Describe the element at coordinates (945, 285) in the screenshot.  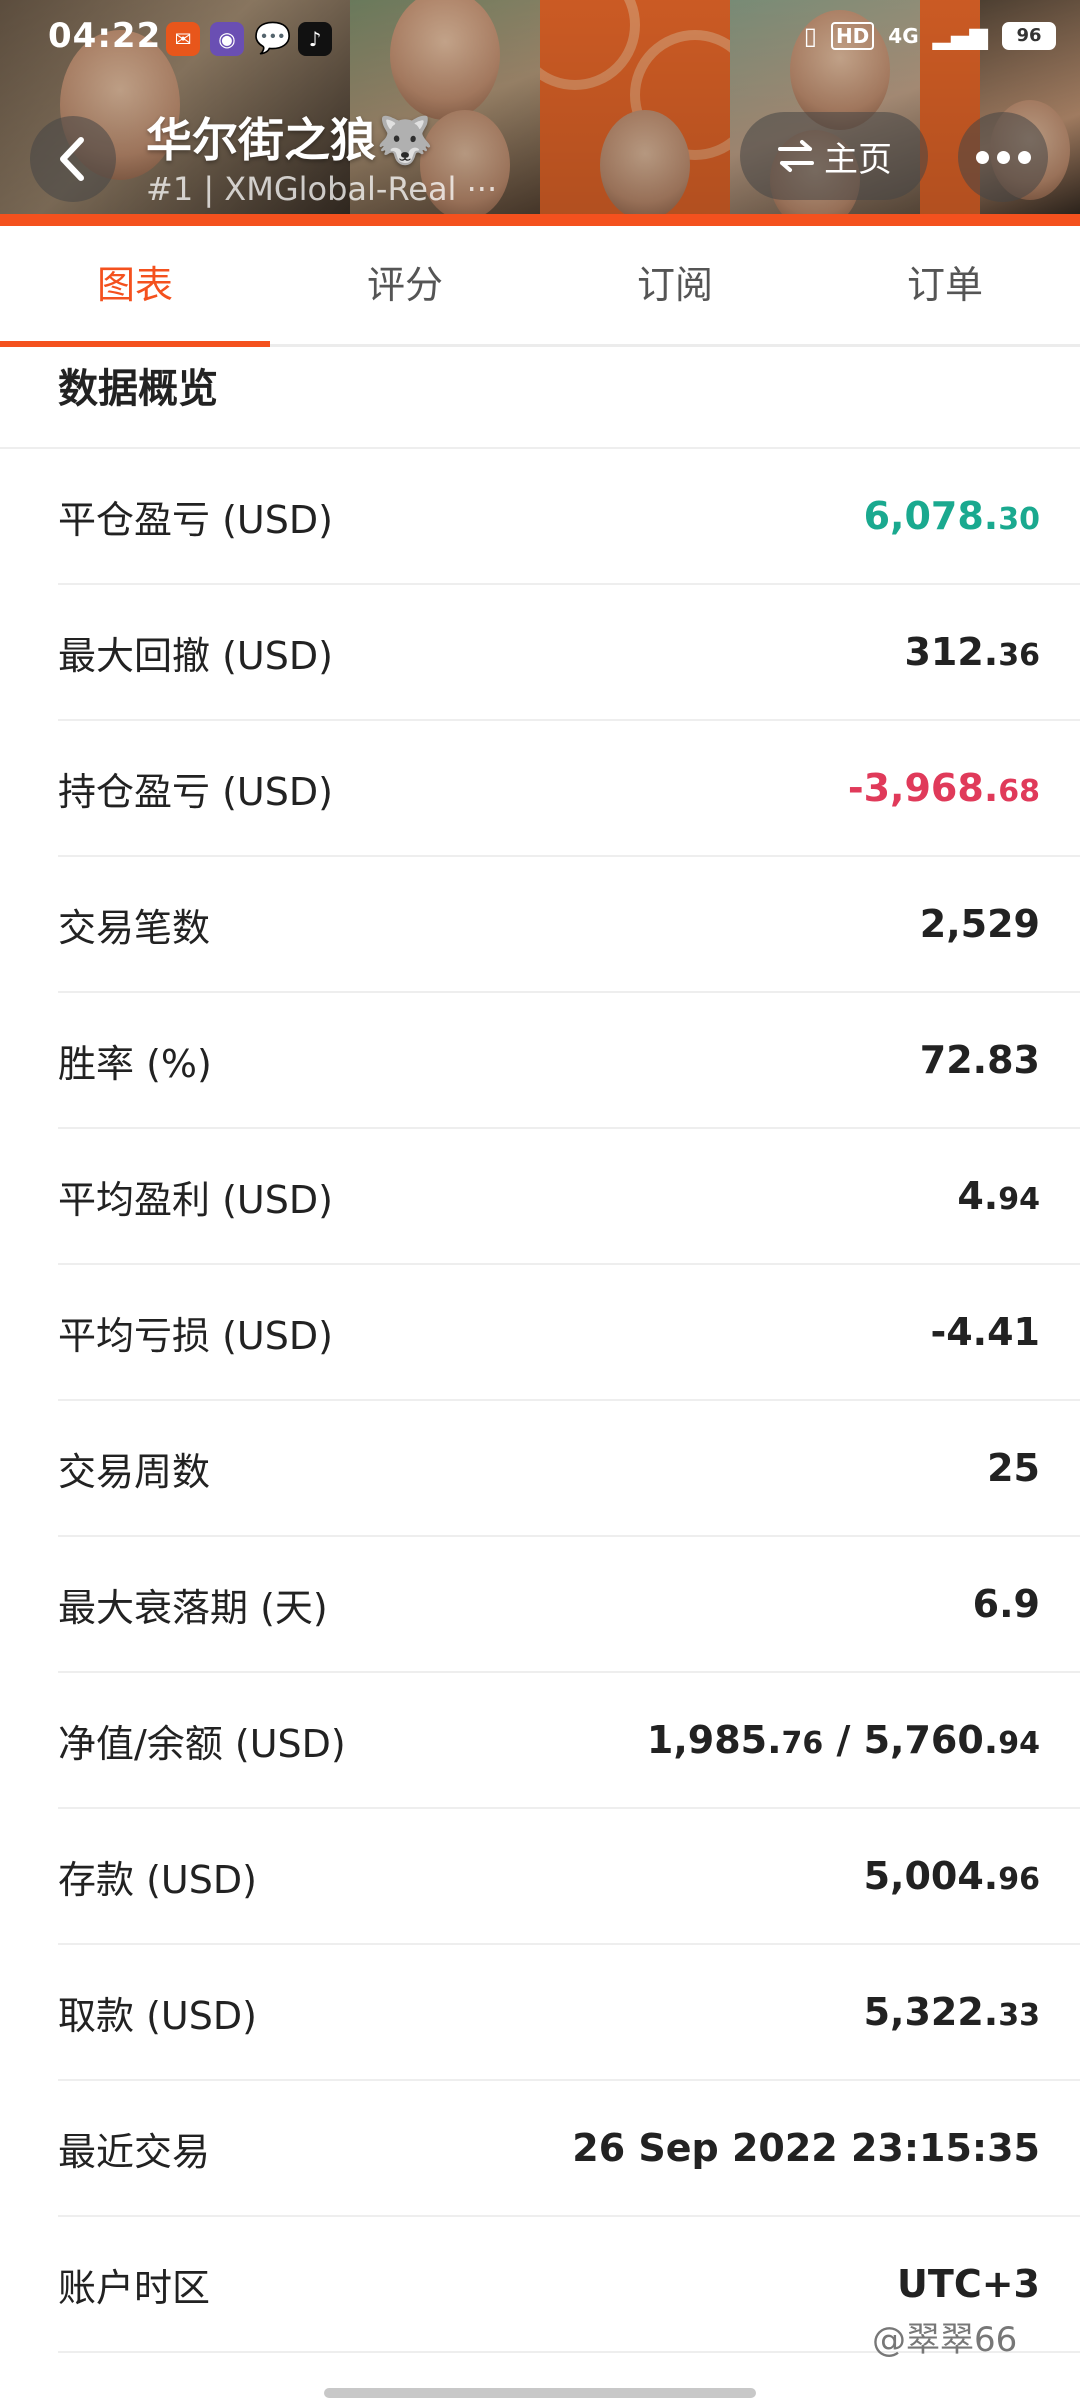
I see `tab-orders: 订单` at that location.